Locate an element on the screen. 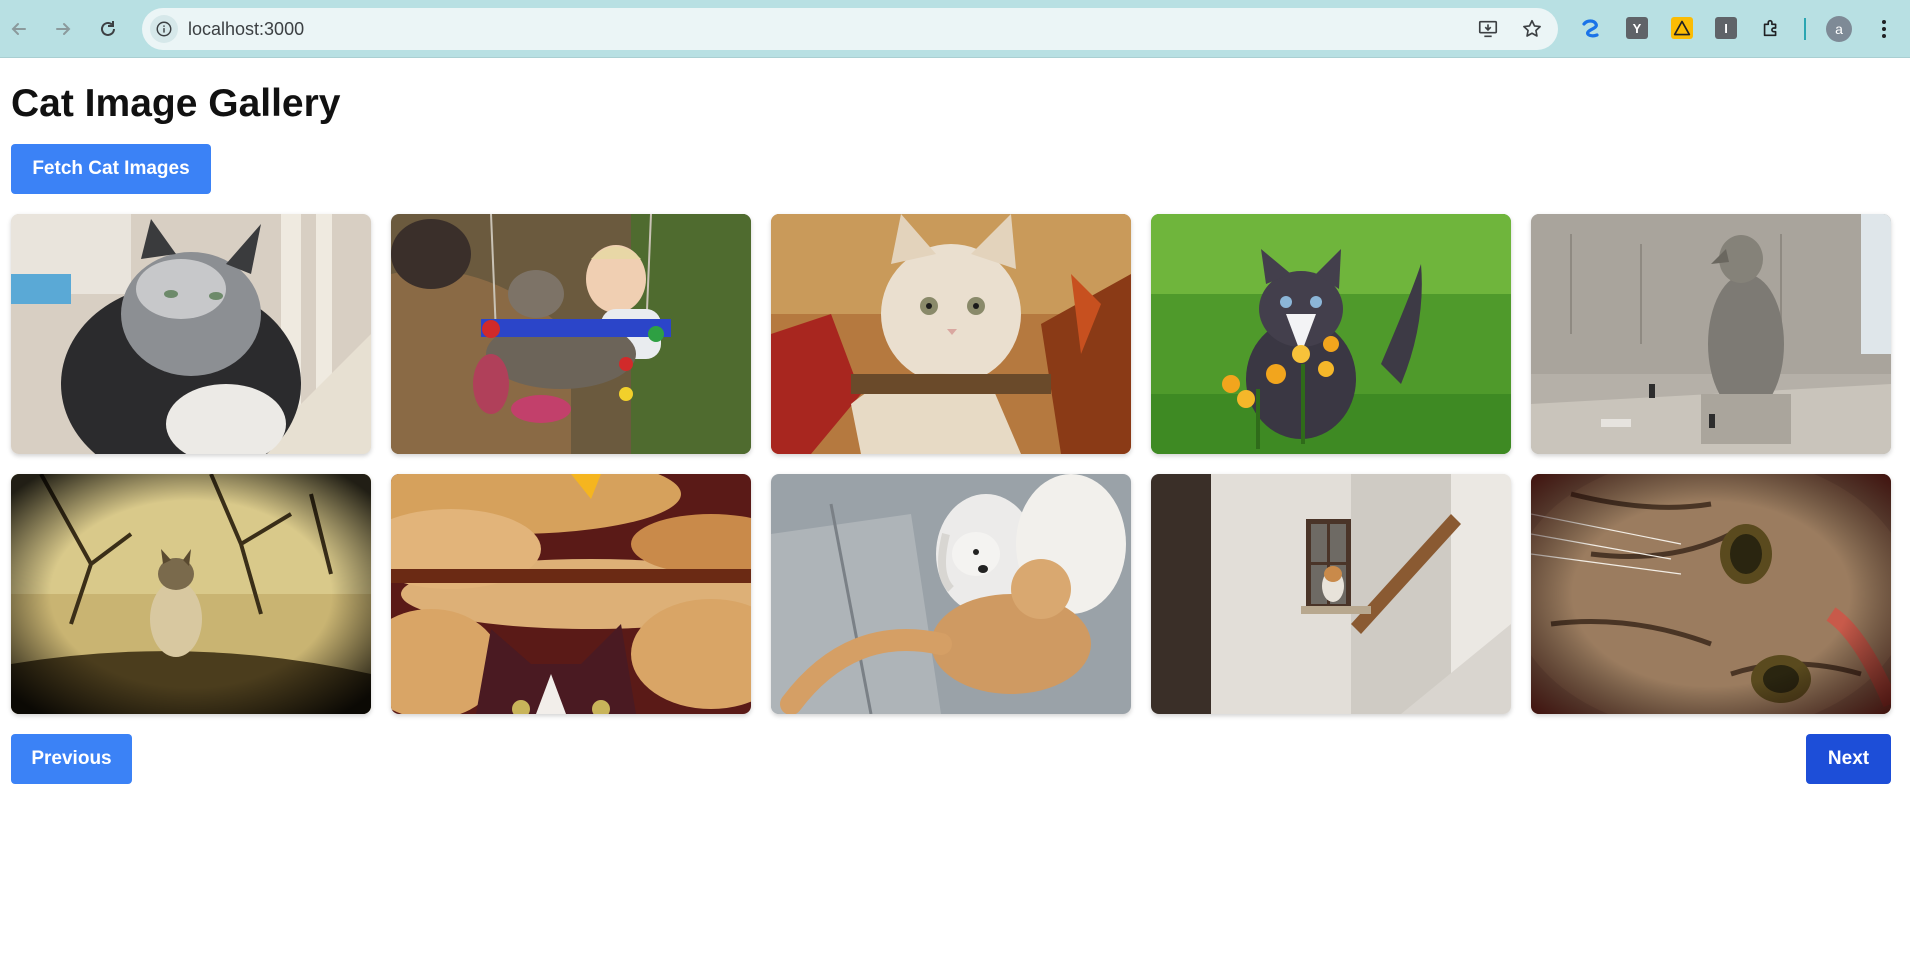 Image resolution: width=1910 pixels, height=965 pixels. ext-y-icon: Y is located at coordinates (1637, 28).